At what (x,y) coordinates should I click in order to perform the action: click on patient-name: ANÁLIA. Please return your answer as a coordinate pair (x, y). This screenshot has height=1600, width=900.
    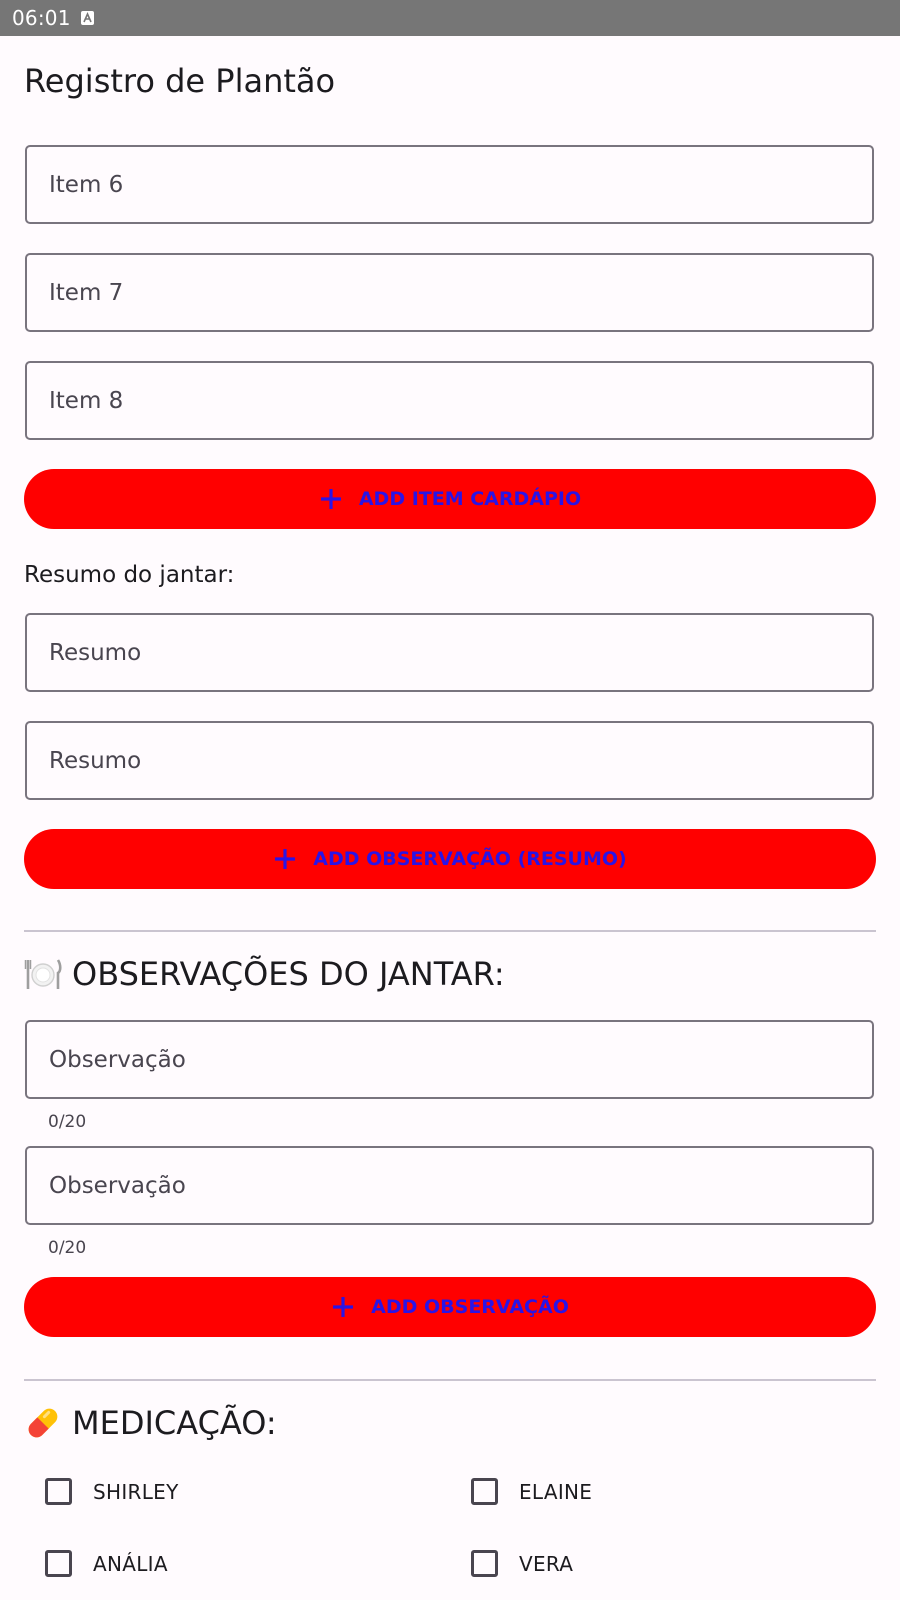
    Looking at the image, I should click on (130, 1563).